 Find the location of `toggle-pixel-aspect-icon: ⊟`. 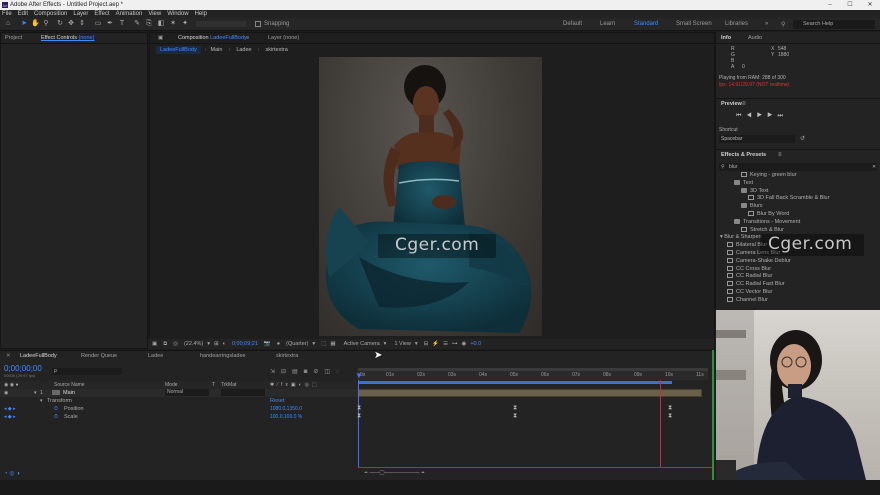

toggle-pixel-aspect-icon: ⊟ is located at coordinates (426, 344).